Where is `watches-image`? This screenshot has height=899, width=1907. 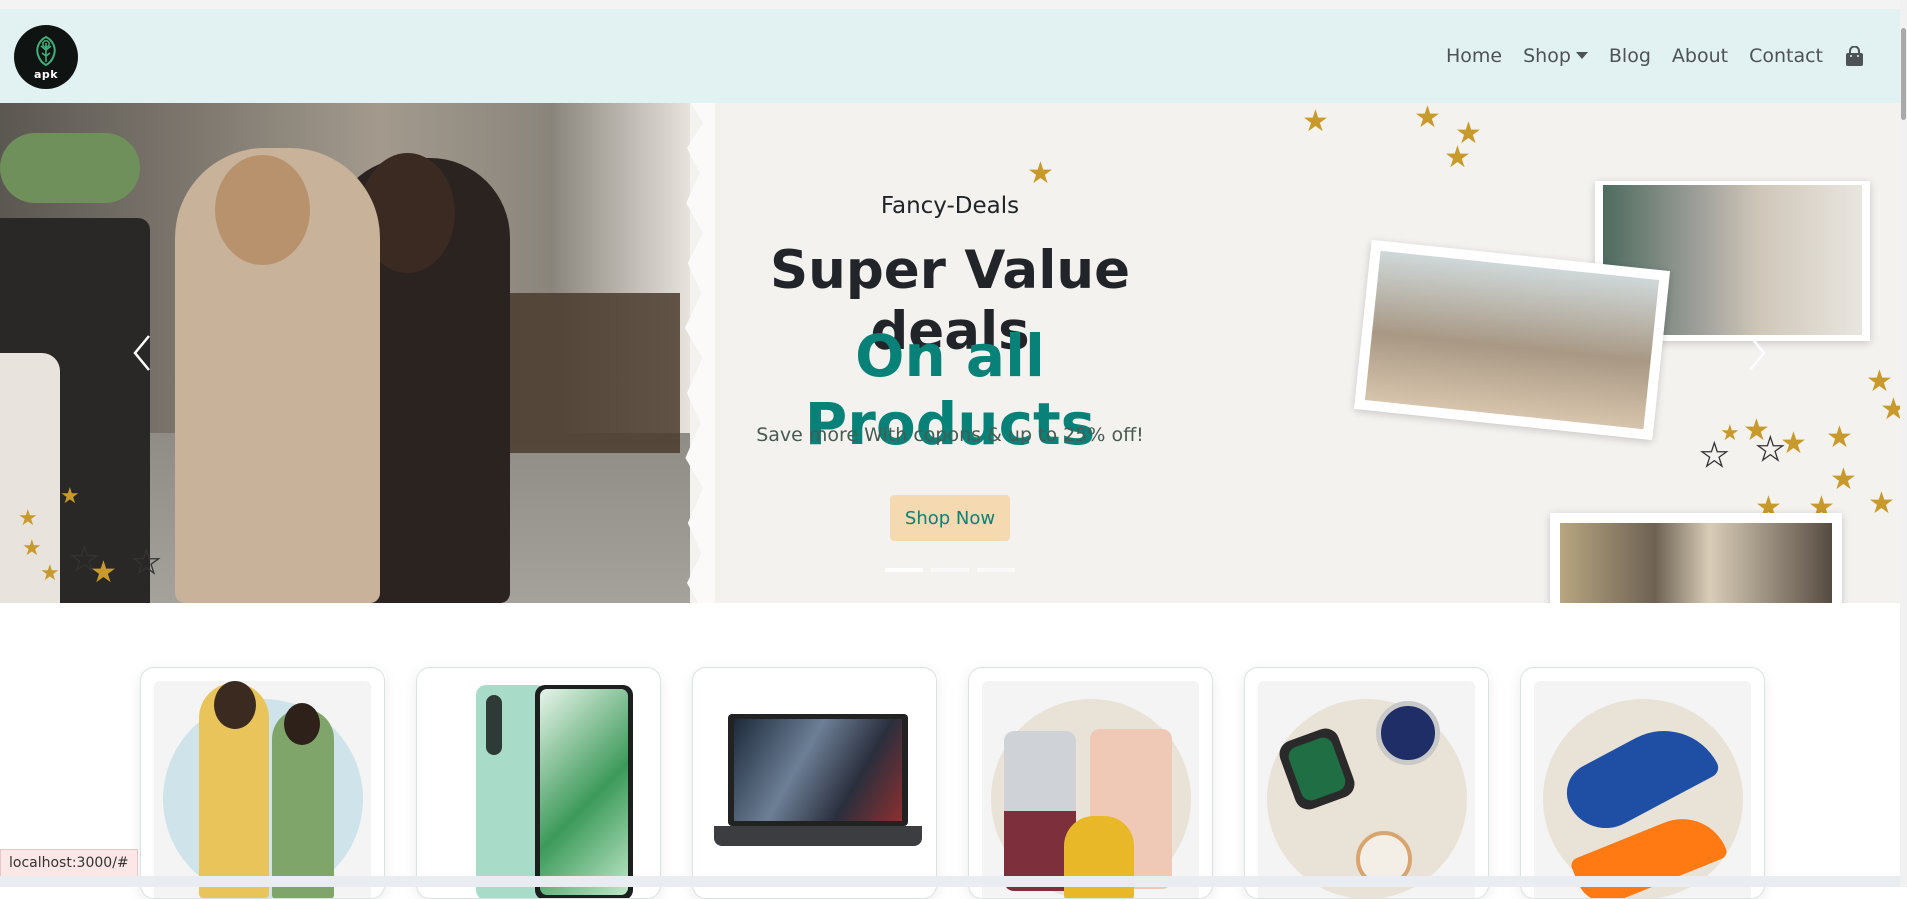 watches-image is located at coordinates (1366, 789).